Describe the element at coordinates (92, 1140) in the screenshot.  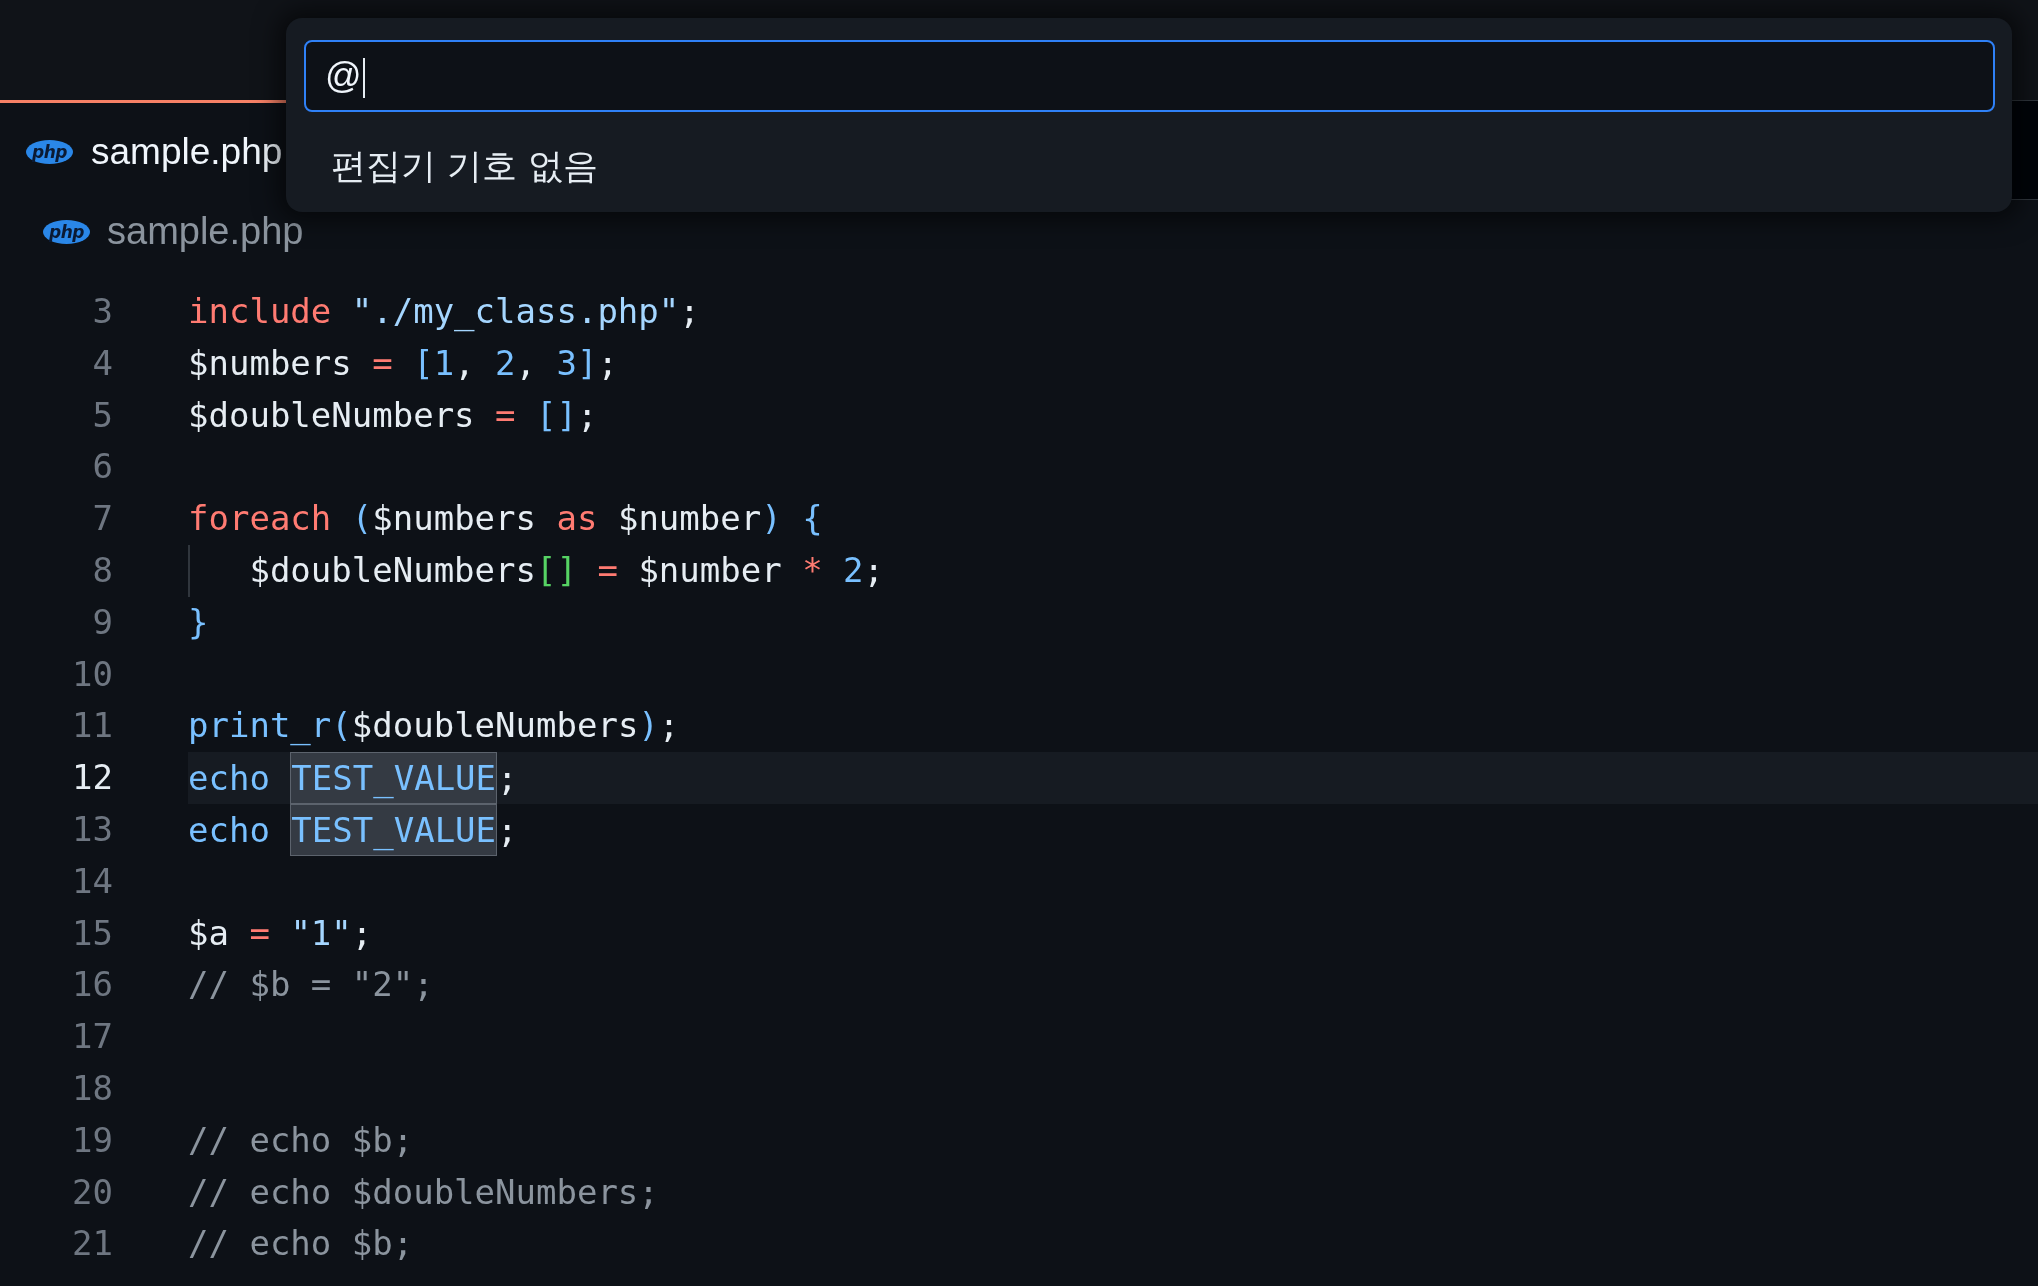
I see `line-number: 19` at that location.